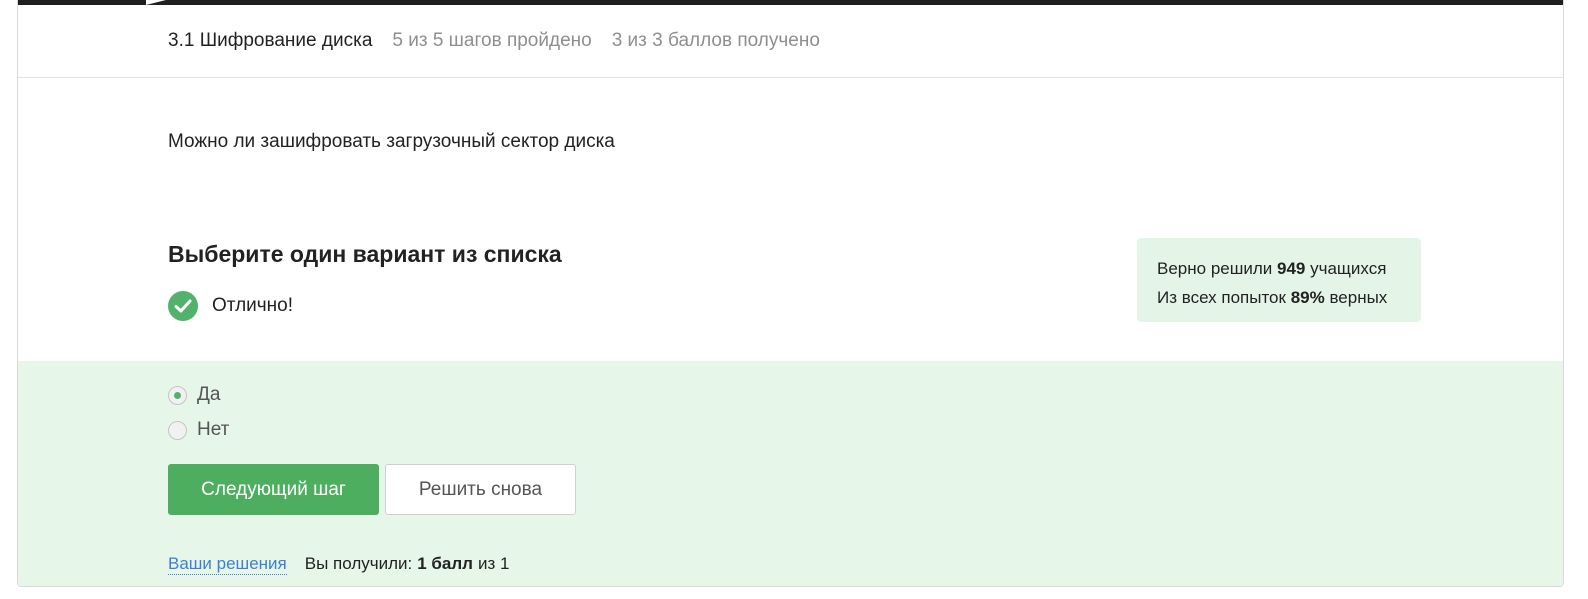  What do you see at coordinates (253, 305) in the screenshot?
I see `result-text: Отлично!` at bounding box center [253, 305].